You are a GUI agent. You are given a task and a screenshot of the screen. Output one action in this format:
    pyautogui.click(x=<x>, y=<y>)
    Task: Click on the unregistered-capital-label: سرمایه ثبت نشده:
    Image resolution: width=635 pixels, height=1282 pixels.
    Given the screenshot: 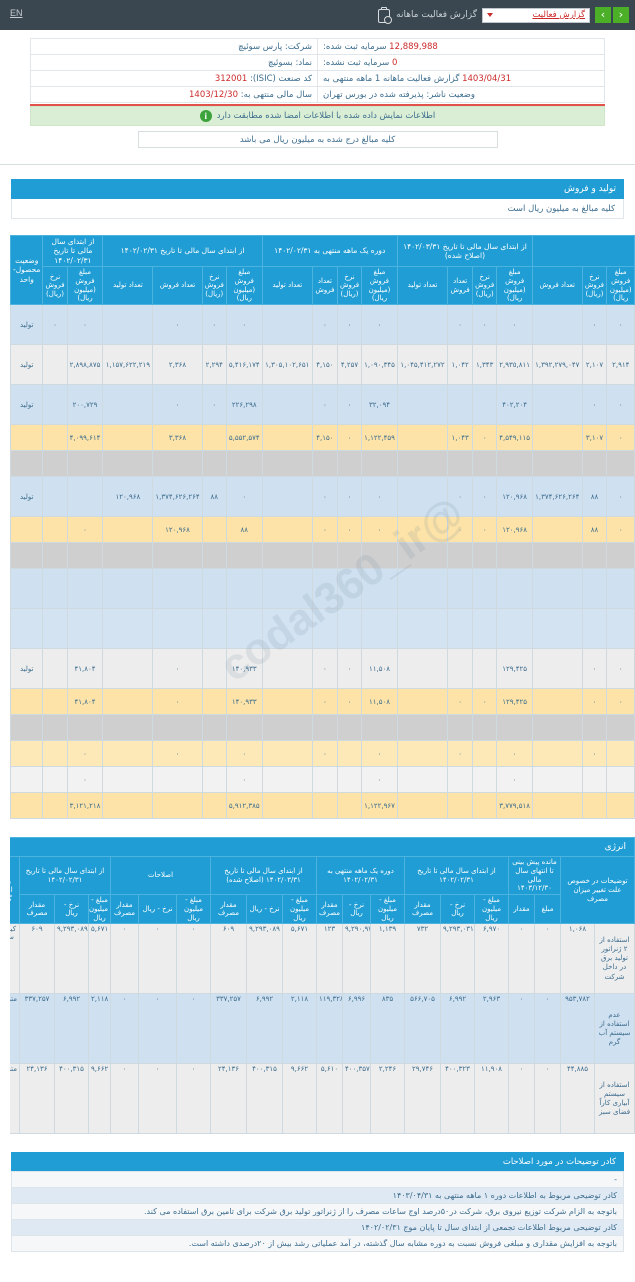 What is the action you would take?
    pyautogui.click(x=356, y=62)
    